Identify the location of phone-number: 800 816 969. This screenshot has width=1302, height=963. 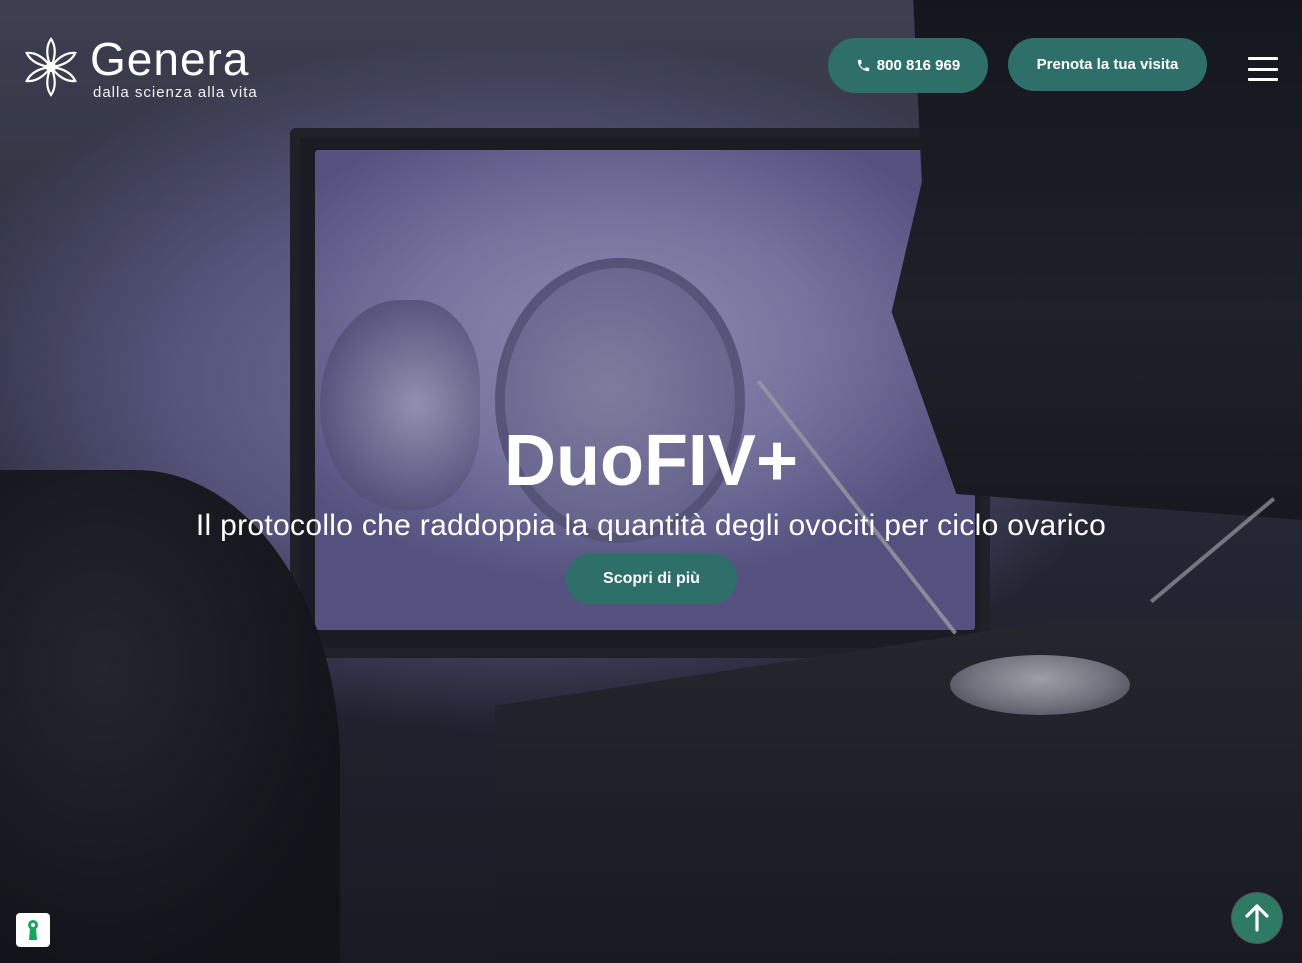
(918, 65).